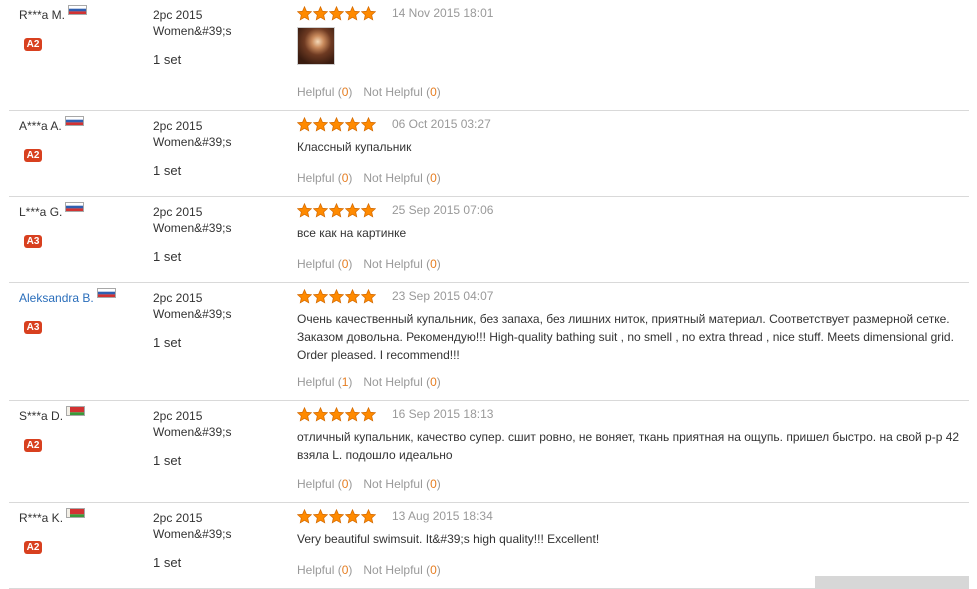  I want to click on reviewer-line: R***a M., so click(79, 13).